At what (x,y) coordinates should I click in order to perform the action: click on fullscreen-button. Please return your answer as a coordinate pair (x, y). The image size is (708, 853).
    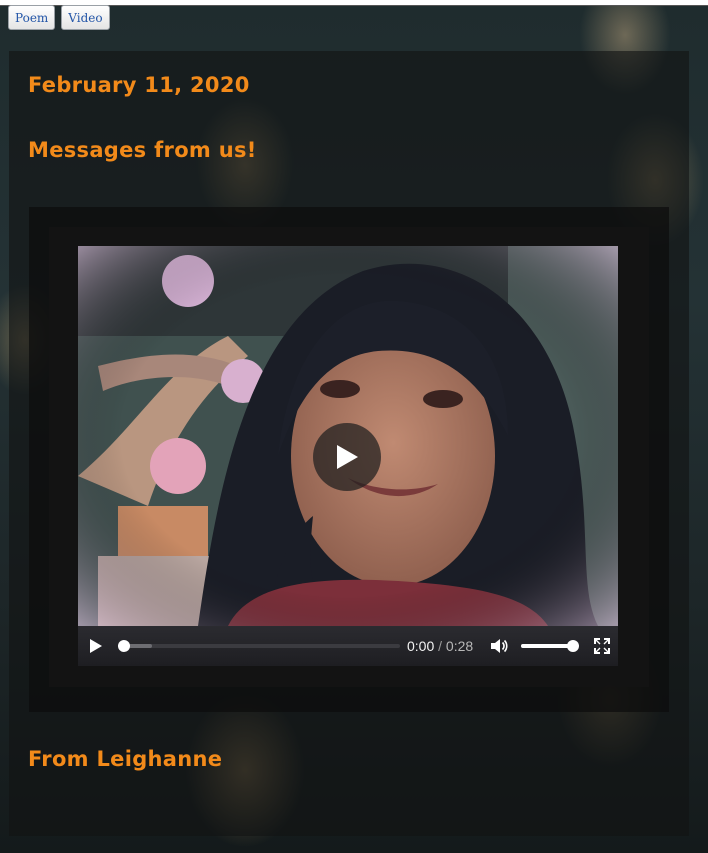
    Looking at the image, I should click on (602, 646).